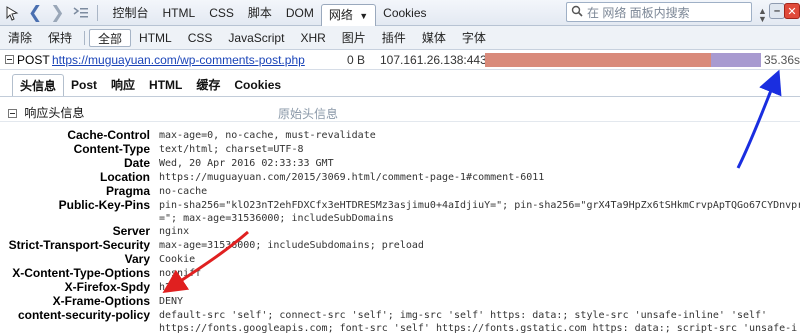 This screenshot has height=335, width=800. Describe the element at coordinates (300, 13) in the screenshot. I see `tab-dom: DOM` at that location.